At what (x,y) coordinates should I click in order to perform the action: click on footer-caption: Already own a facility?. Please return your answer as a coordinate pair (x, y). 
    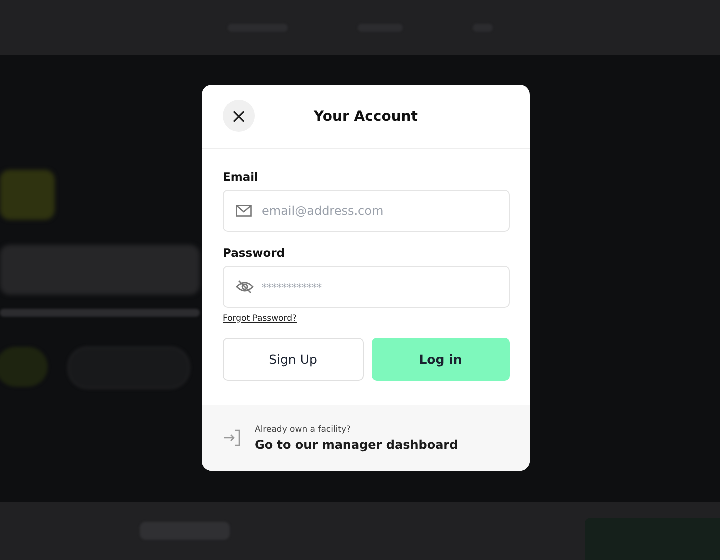
    Looking at the image, I should click on (303, 429).